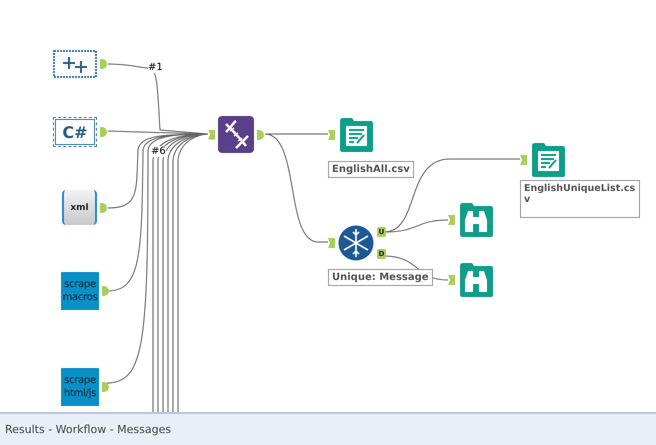 The height and width of the screenshot is (445, 656). Describe the element at coordinates (371, 169) in the screenshot. I see `tool-annotation: EnglishAll.csv` at that location.